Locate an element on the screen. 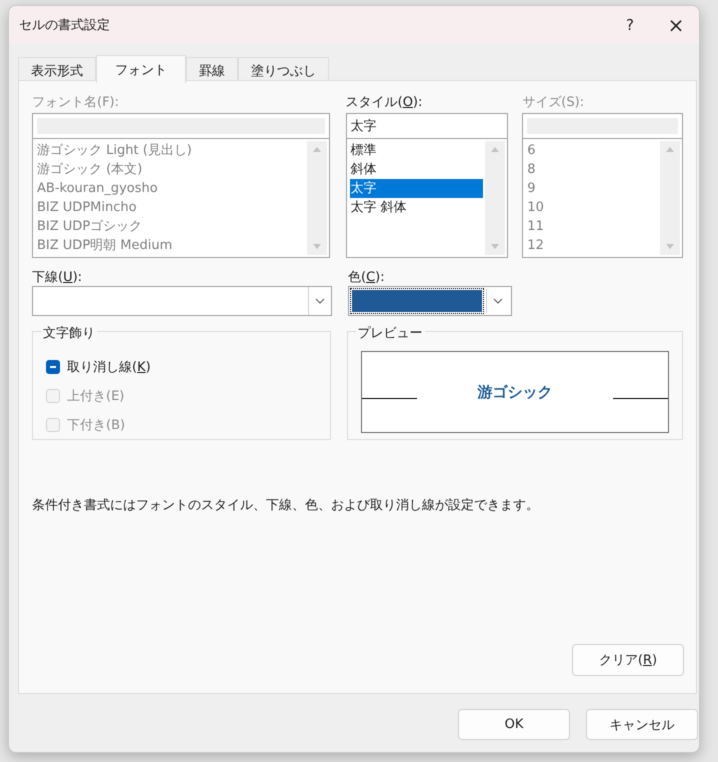 The height and width of the screenshot is (762, 718). checkbox-label: 上付き(E) is located at coordinates (95, 396).